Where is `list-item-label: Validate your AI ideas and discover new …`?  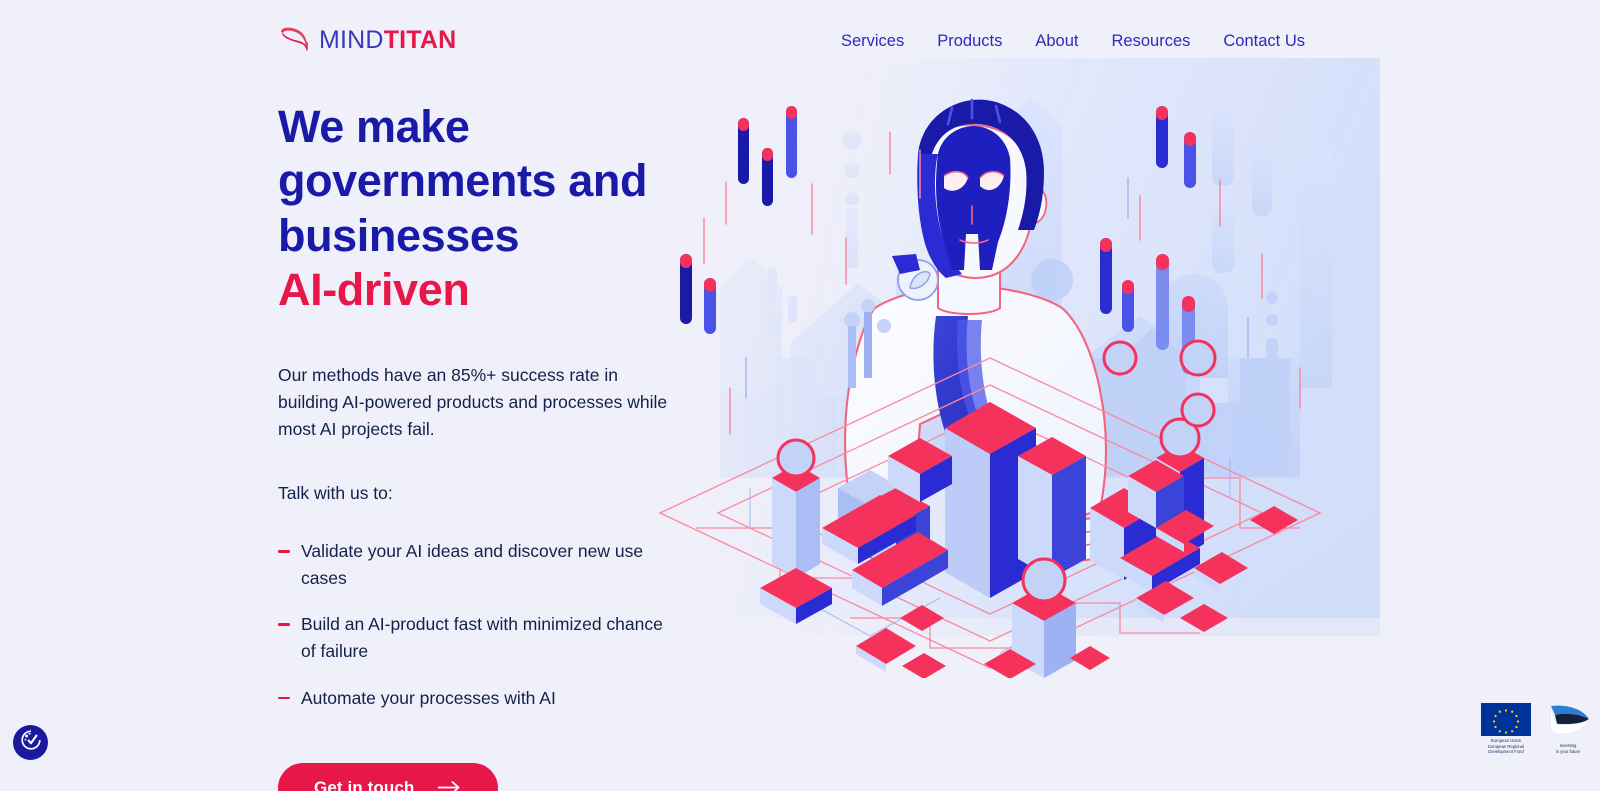 list-item-label: Validate your AI ideas and discover new … is located at coordinates (472, 564).